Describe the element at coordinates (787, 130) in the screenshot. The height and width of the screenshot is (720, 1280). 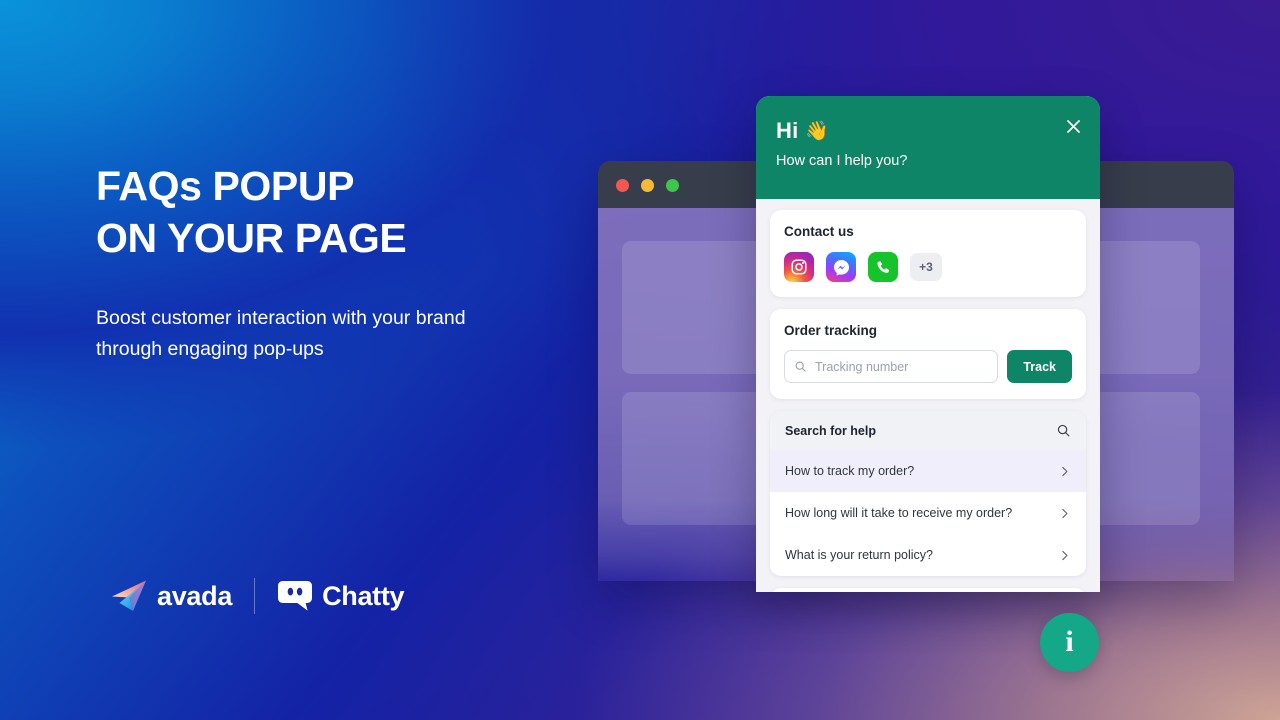
I see `greeting-text: Hi` at that location.